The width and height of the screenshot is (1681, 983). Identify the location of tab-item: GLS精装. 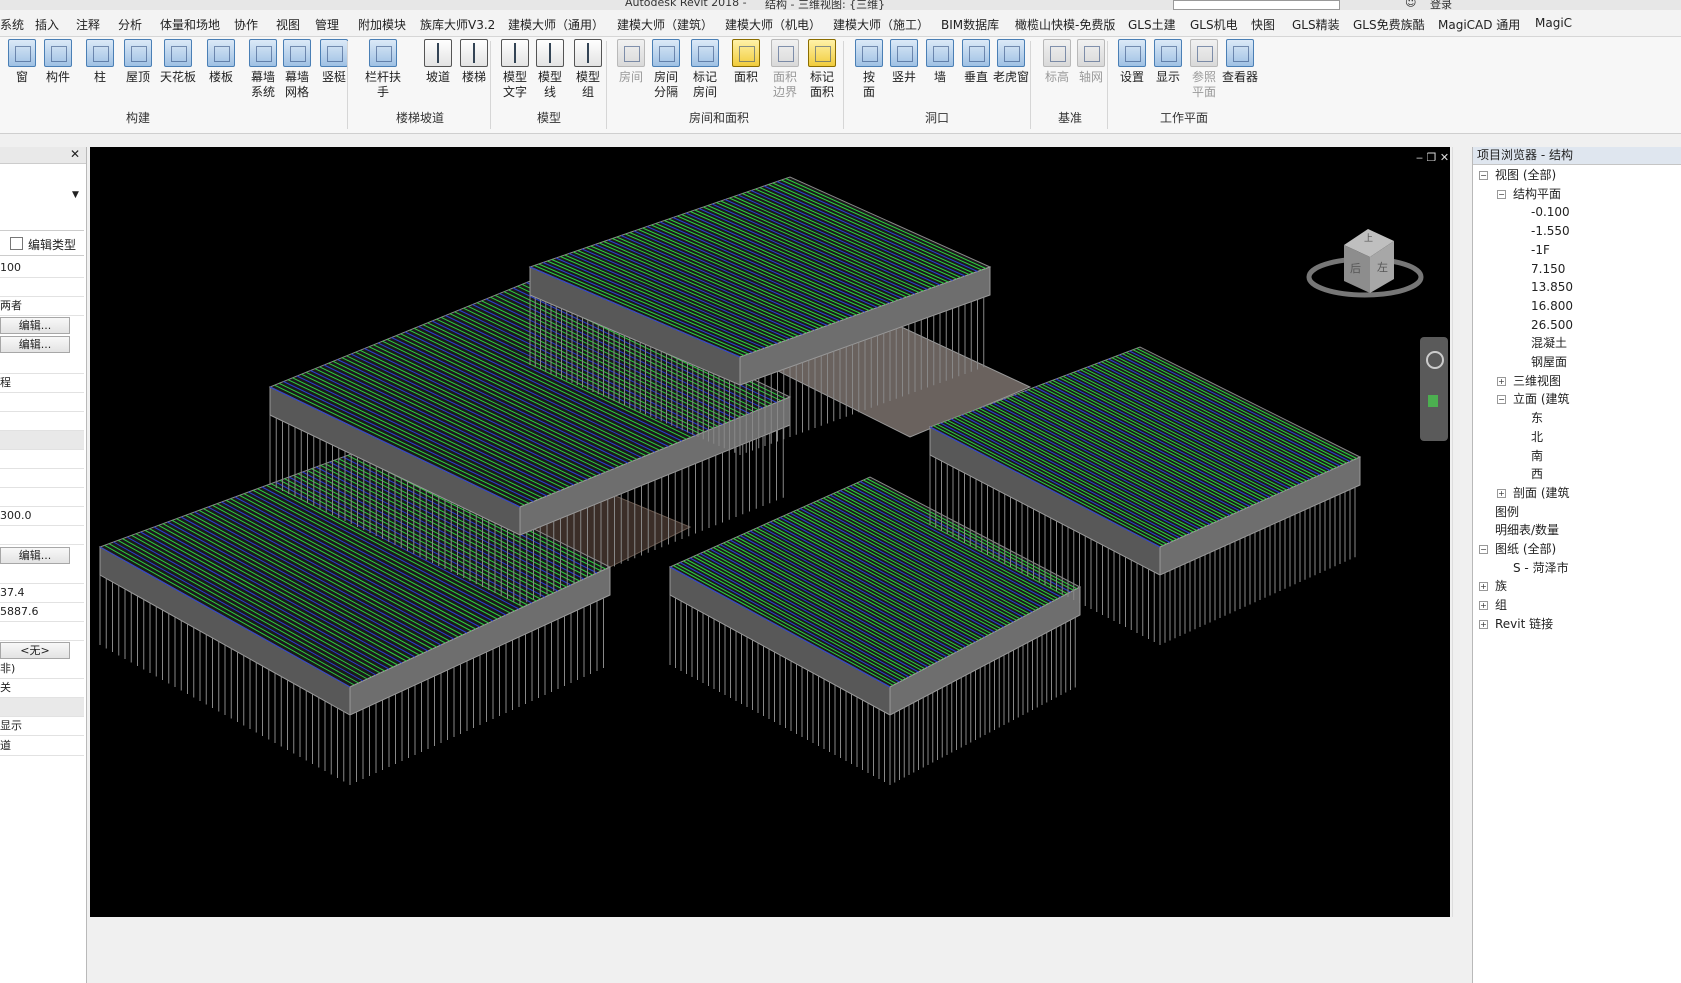
(1316, 24).